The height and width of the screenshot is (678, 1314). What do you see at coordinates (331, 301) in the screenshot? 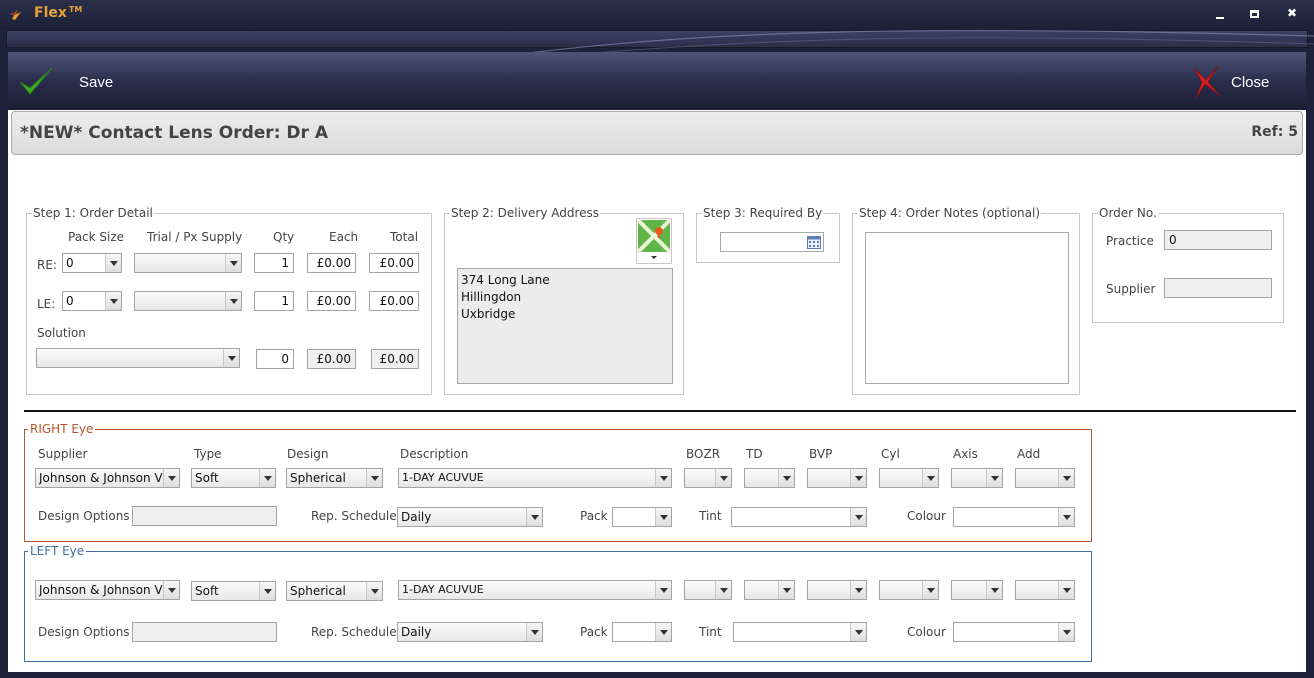
I see `le-each-input: £0.00` at bounding box center [331, 301].